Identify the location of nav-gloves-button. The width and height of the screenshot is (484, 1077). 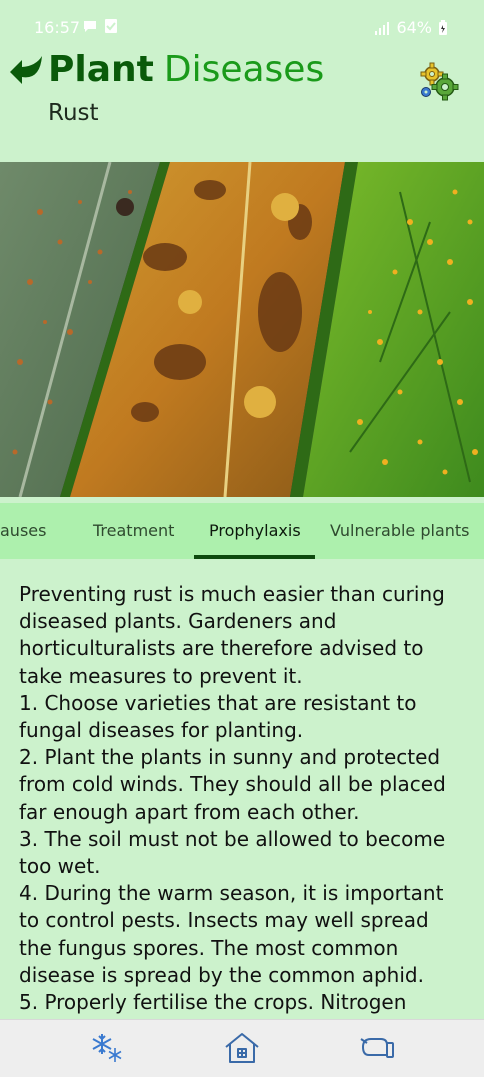
(377, 1048).